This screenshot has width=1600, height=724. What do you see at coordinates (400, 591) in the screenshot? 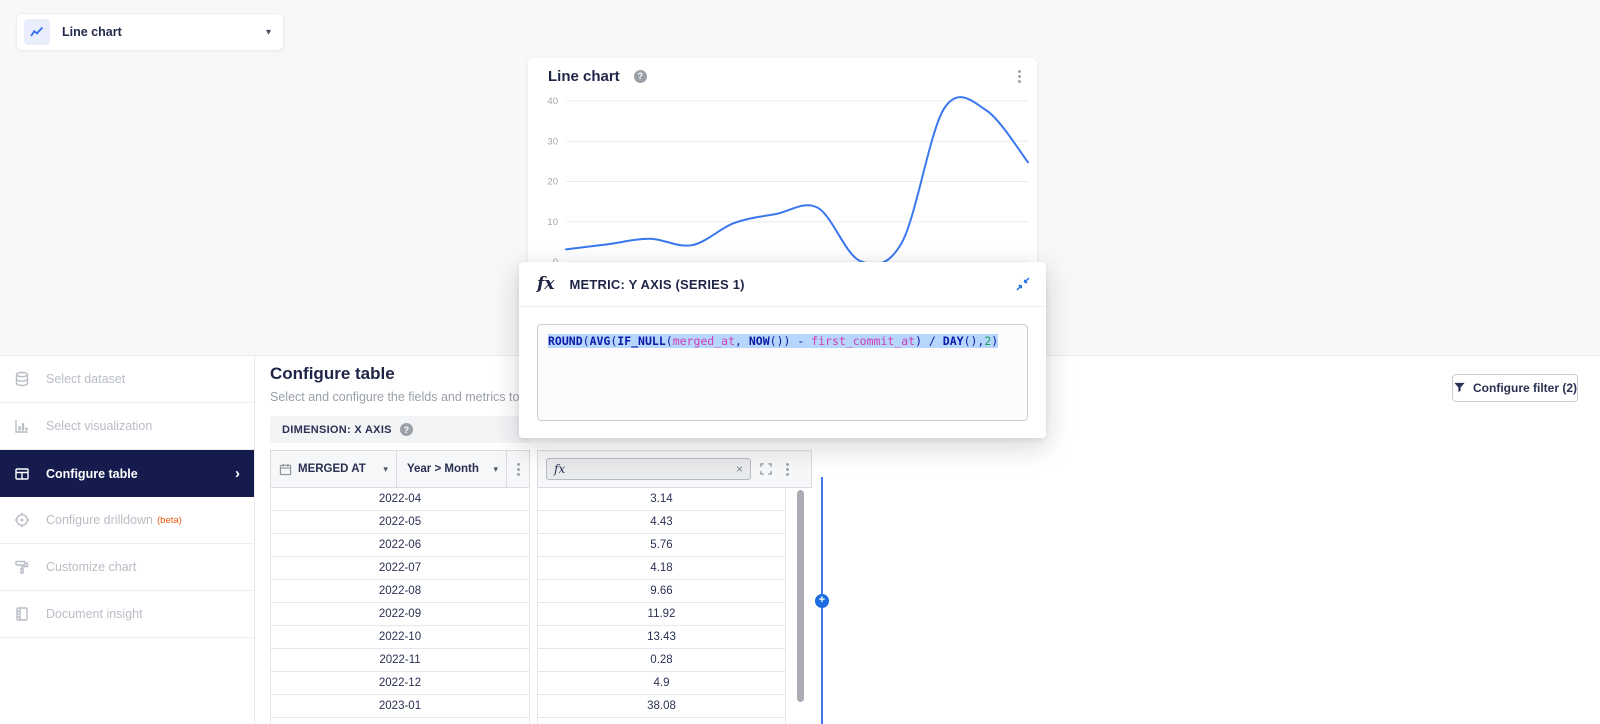
I see `table-row: 2022-08` at bounding box center [400, 591].